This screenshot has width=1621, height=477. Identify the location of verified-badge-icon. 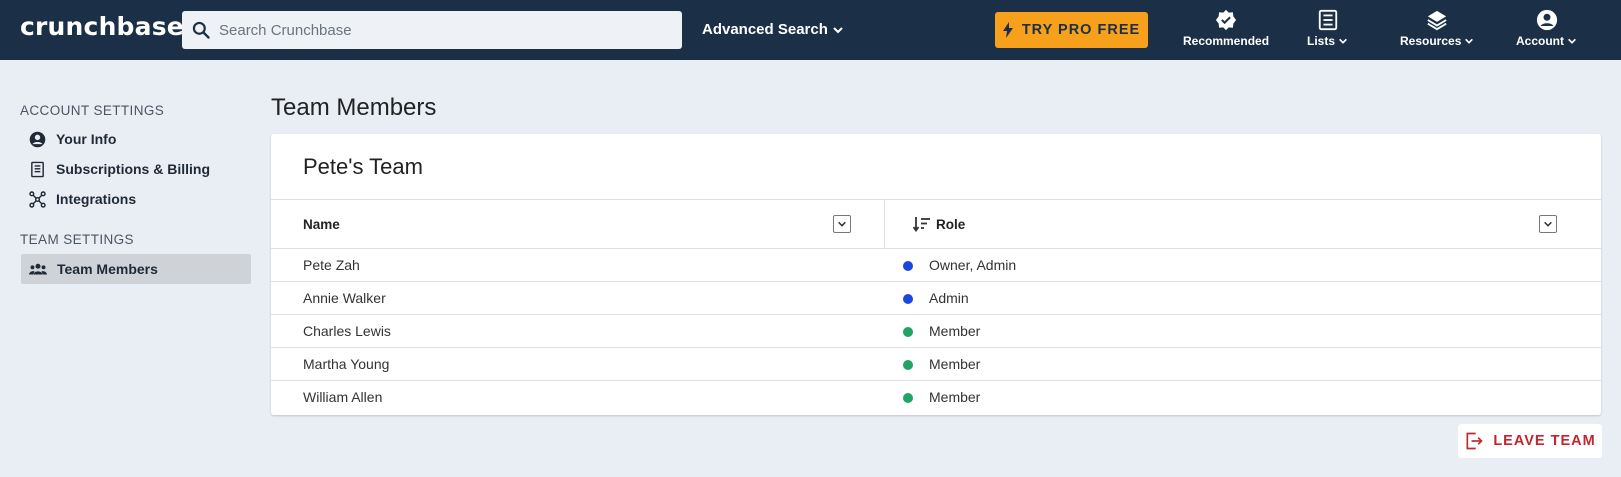
(1226, 20).